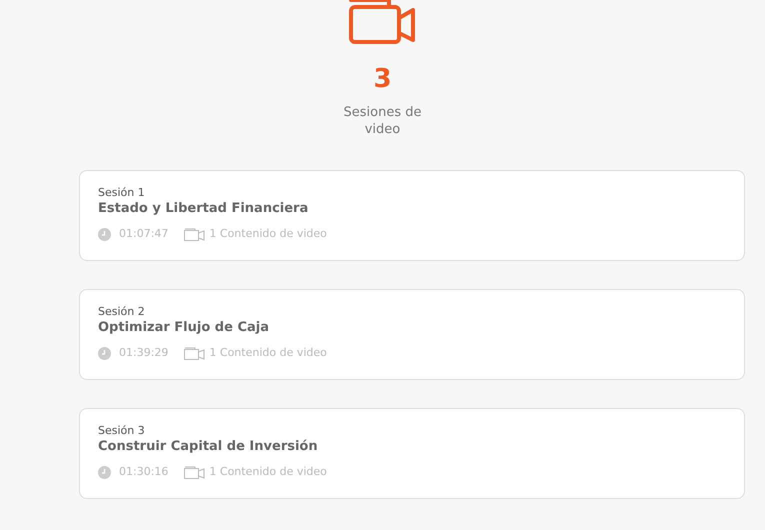  What do you see at coordinates (204, 209) in the screenshot?
I see `session-title: Estado y Libertad Financiera` at bounding box center [204, 209].